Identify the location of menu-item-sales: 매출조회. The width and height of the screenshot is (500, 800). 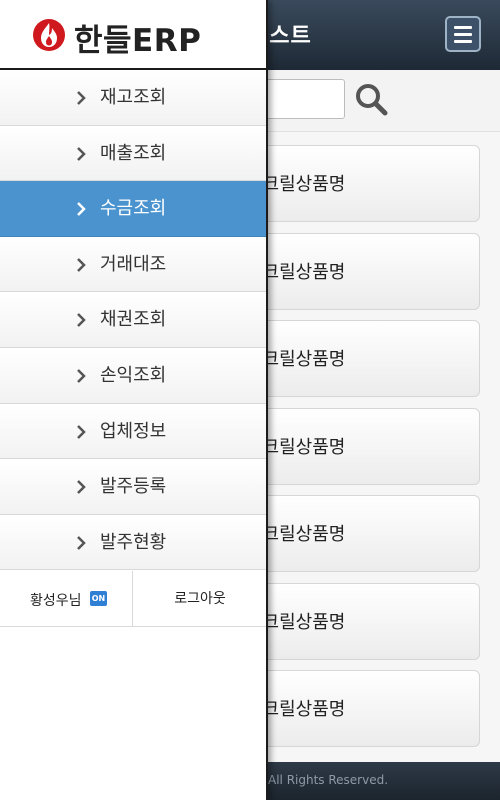
(133, 153).